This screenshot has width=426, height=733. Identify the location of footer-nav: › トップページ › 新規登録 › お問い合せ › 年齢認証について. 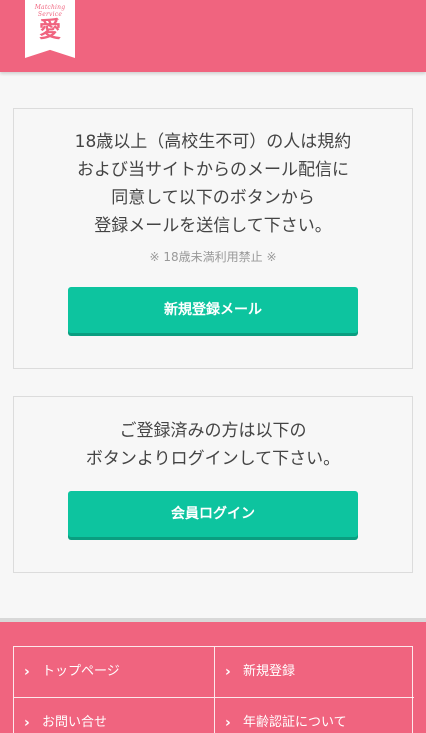
(213, 689).